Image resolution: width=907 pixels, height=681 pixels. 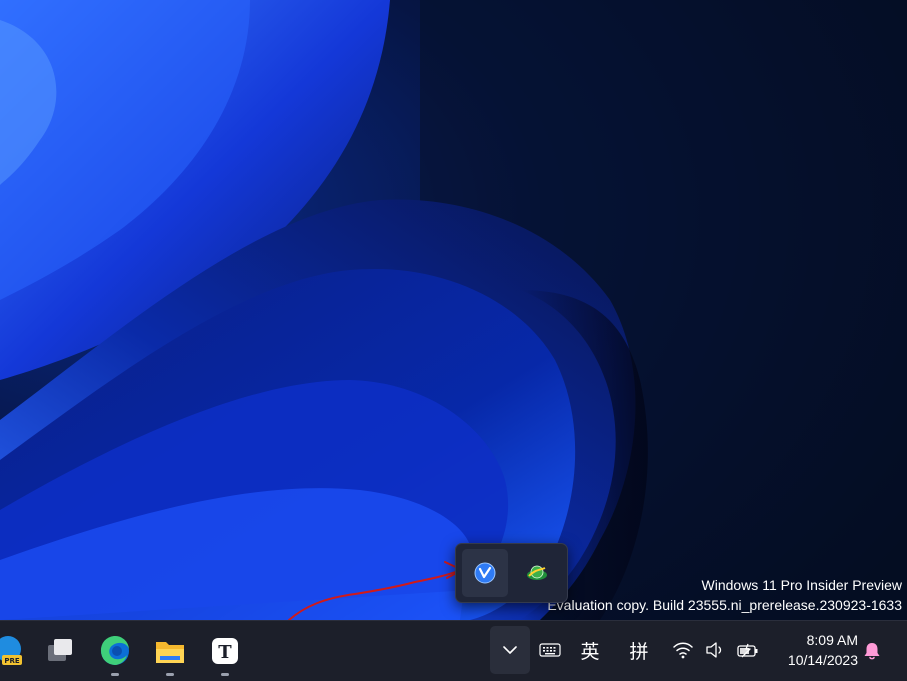 What do you see at coordinates (683, 650) in the screenshot?
I see `wifi-icon` at bounding box center [683, 650].